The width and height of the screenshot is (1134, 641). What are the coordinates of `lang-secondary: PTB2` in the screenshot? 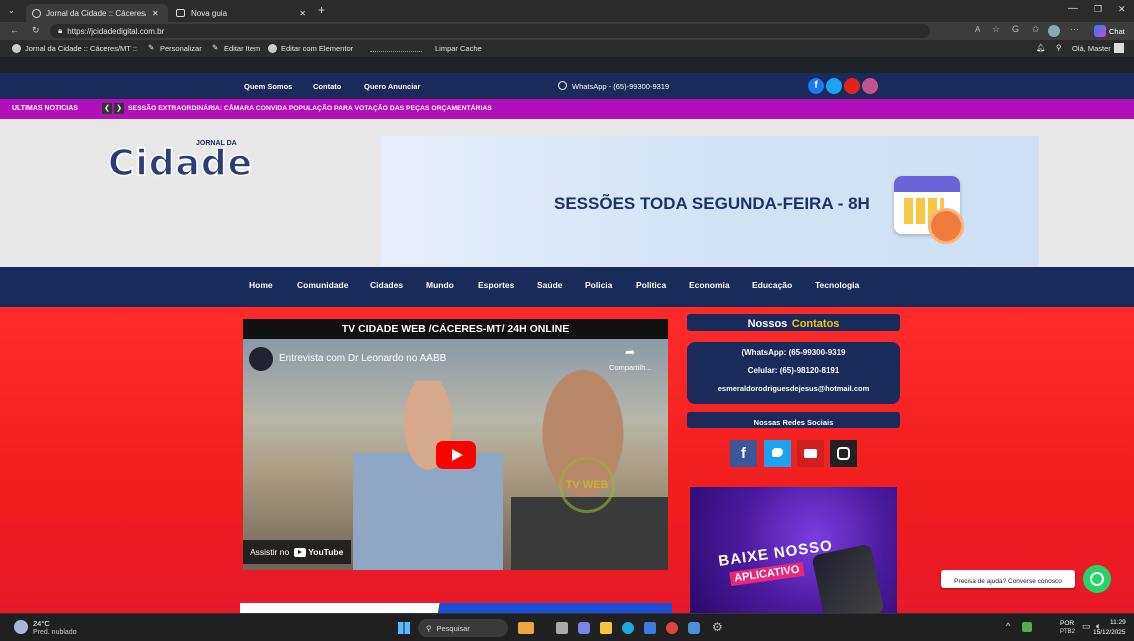 It's located at (1067, 632).